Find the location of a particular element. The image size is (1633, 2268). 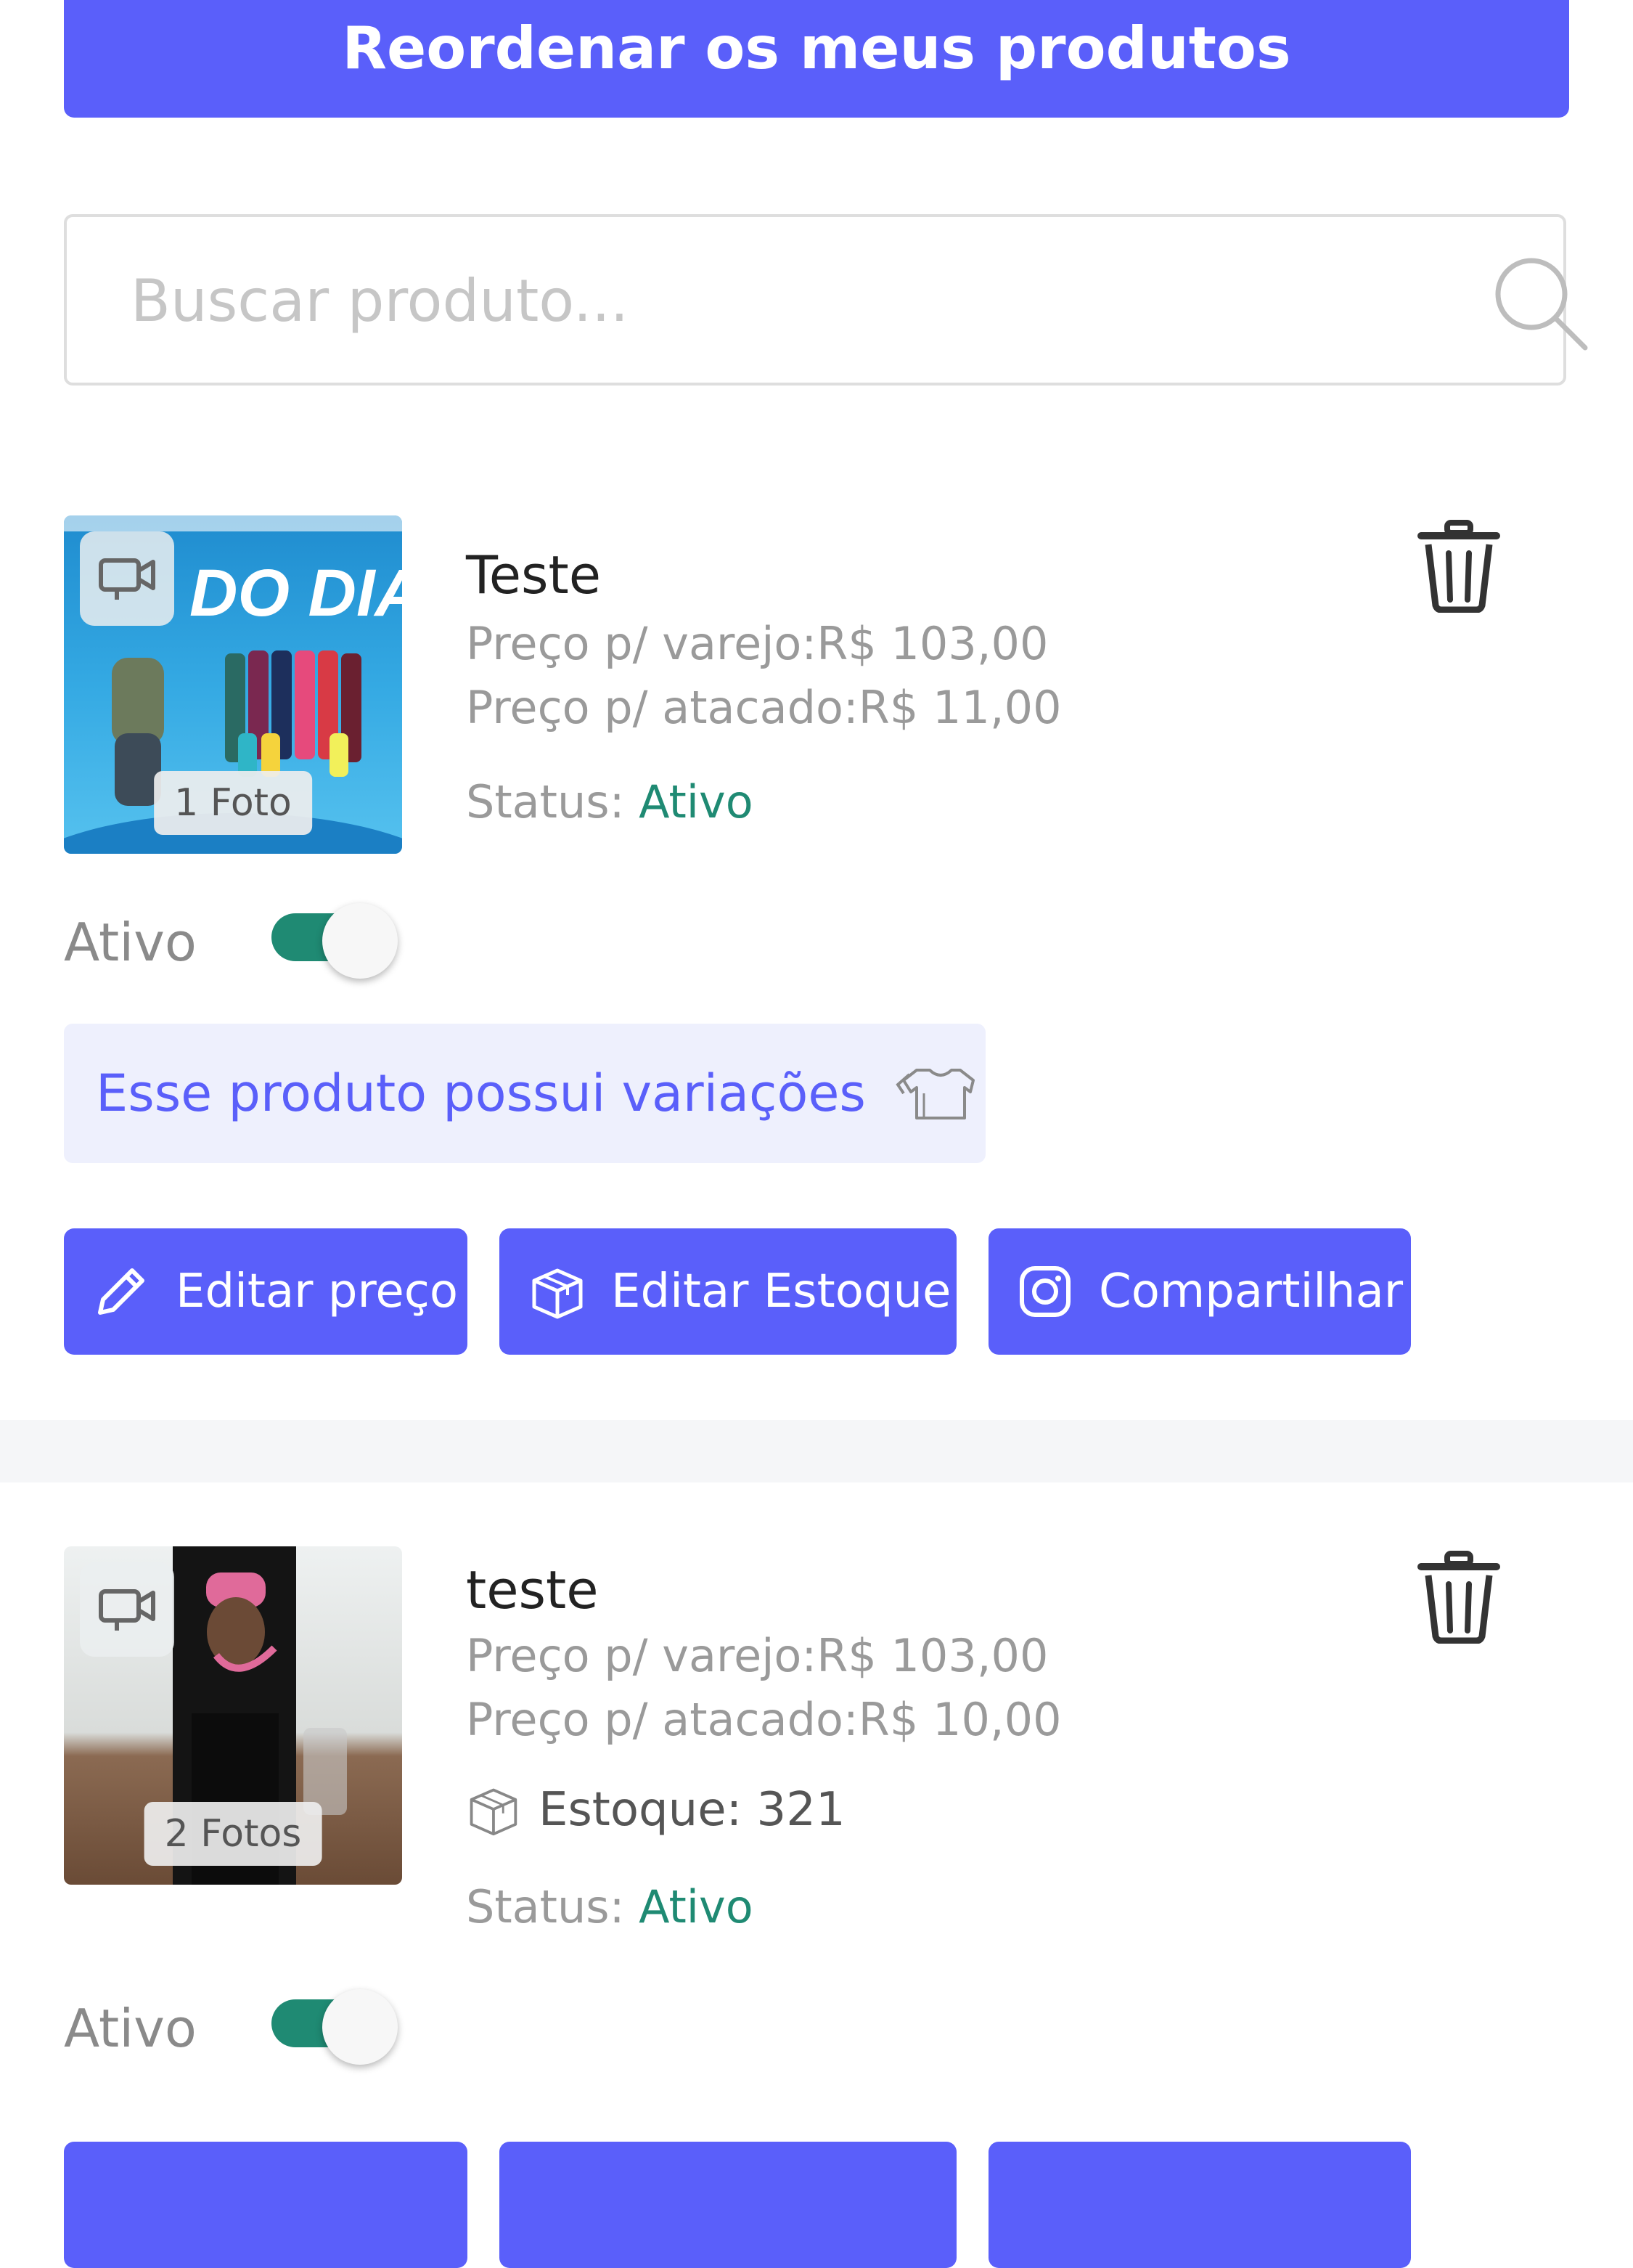

wholesale-price: Preço p/ atacado:R$ 11,00 is located at coordinates (764, 708).